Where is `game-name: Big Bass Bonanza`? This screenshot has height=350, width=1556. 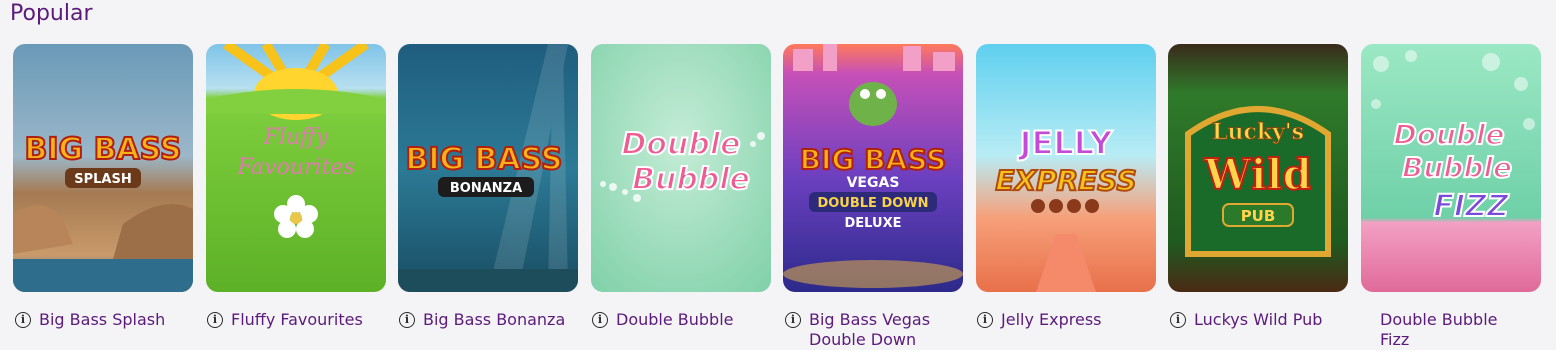
game-name: Big Bass Bonanza is located at coordinates (498, 320).